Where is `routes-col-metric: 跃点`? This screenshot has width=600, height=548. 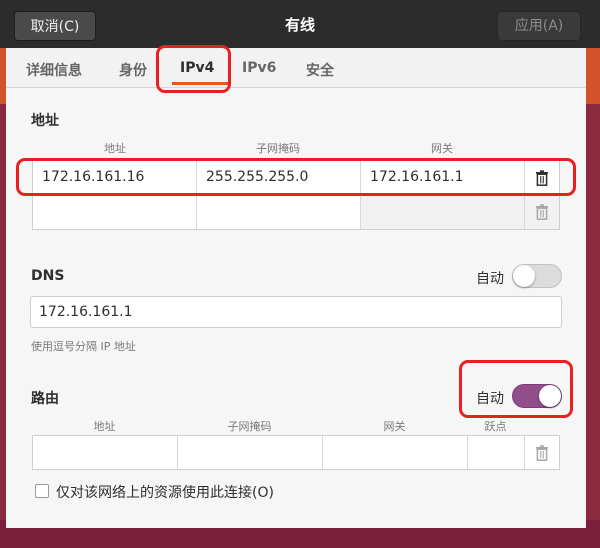
routes-col-metric: 跃点 is located at coordinates (495, 426).